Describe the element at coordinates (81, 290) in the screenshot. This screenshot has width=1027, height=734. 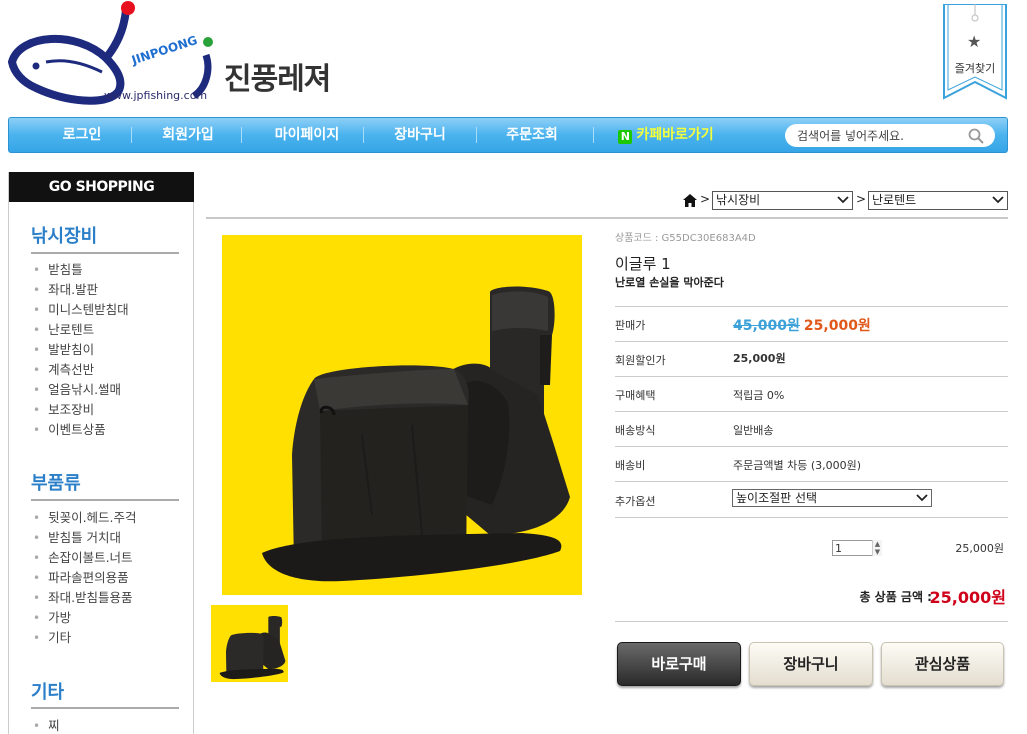
I see `category-item: 좌대.발판` at that location.